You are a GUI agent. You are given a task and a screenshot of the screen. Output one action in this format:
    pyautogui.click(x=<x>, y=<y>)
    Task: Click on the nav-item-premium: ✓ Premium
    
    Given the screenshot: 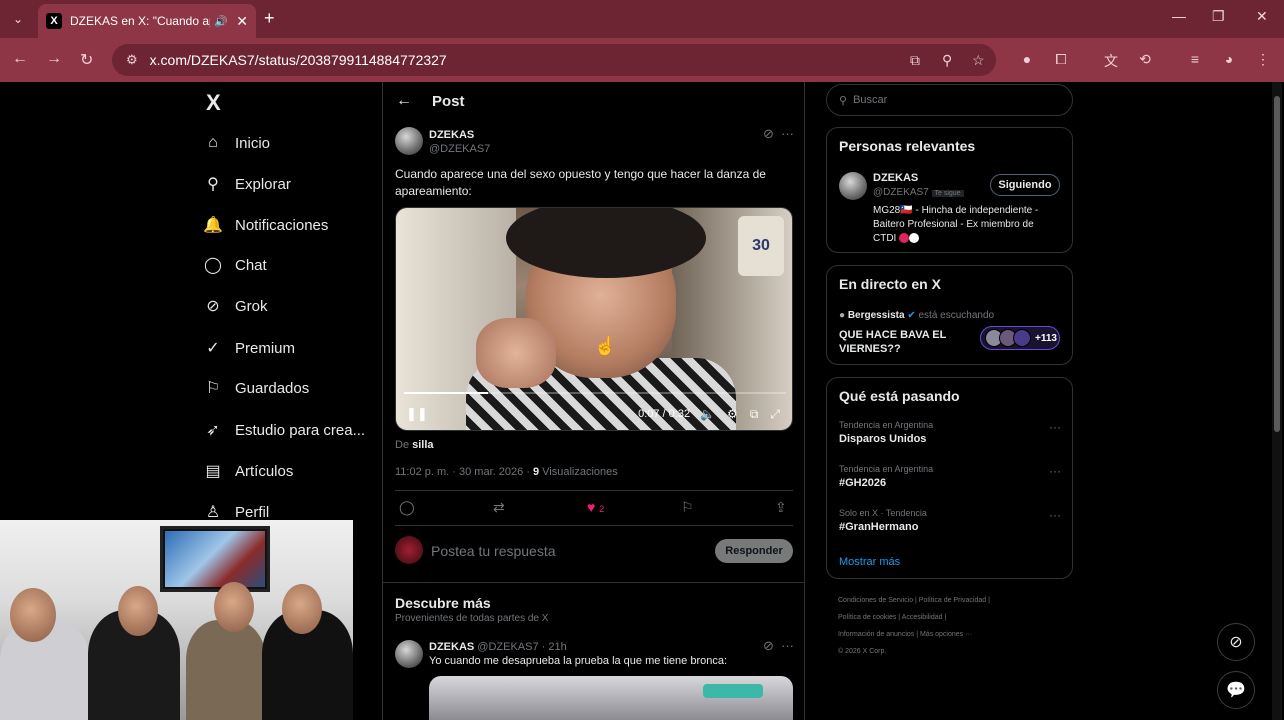 What is the action you would take?
    pyautogui.click(x=248, y=348)
    